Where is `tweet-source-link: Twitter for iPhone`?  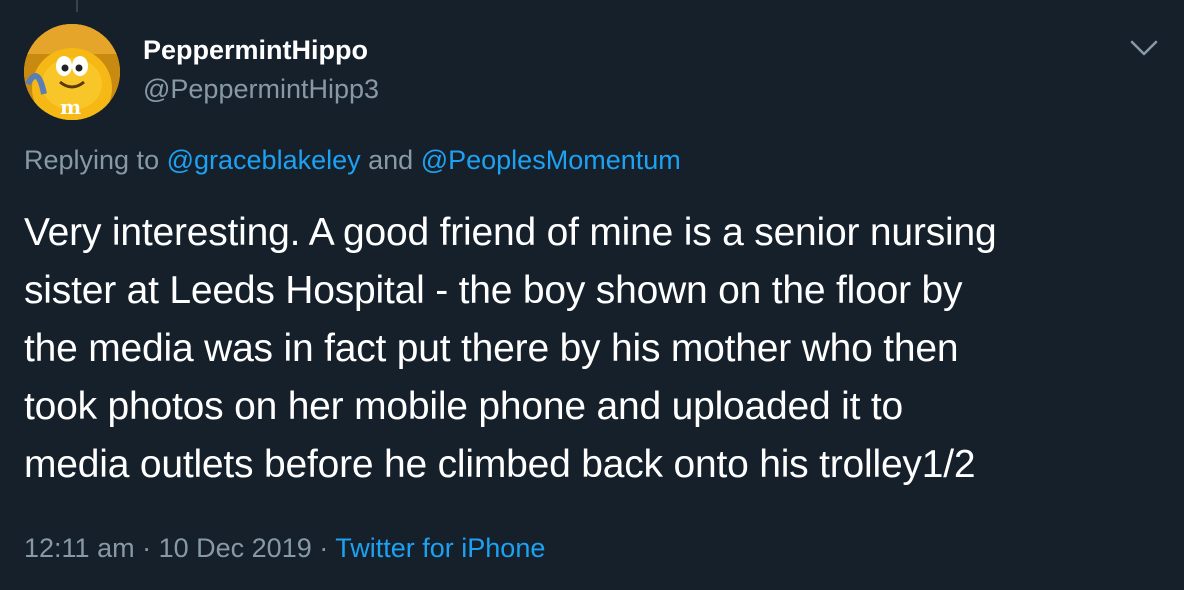
tweet-source-link: Twitter for iPhone is located at coordinates (440, 548).